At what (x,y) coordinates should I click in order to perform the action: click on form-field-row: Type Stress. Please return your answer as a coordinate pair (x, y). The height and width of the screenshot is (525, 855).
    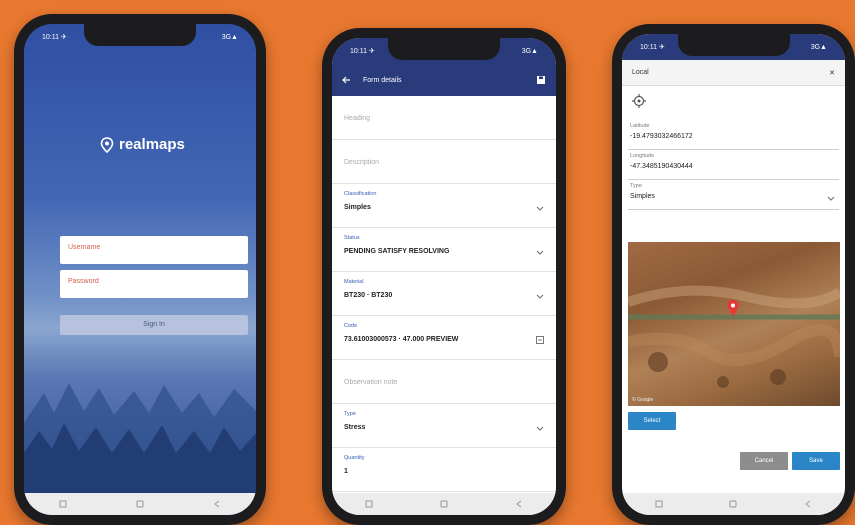
    Looking at the image, I should click on (444, 426).